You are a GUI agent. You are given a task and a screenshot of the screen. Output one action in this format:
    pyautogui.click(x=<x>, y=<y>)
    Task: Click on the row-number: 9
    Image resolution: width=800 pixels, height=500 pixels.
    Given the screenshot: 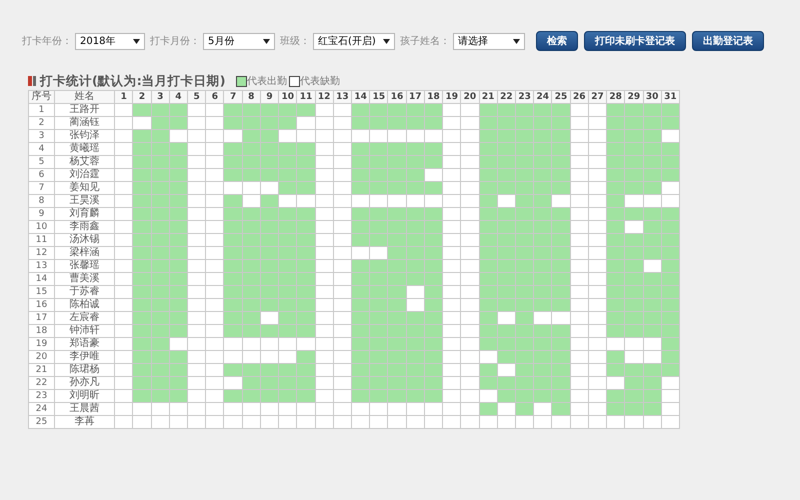 What is the action you would take?
    pyautogui.click(x=41, y=214)
    